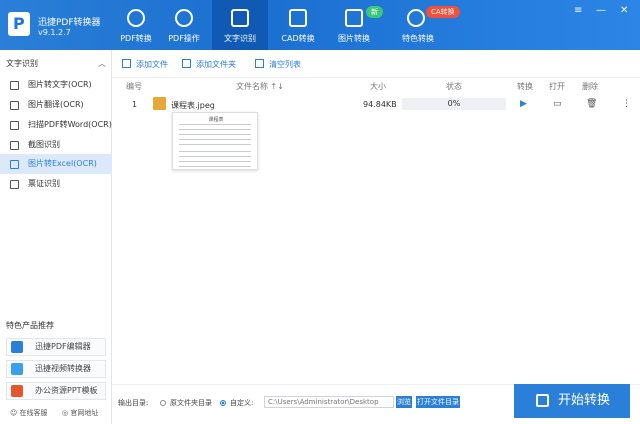  Describe the element at coordinates (56, 369) in the screenshot. I see `featured-video-converter: 迅捷视频转换器` at that location.